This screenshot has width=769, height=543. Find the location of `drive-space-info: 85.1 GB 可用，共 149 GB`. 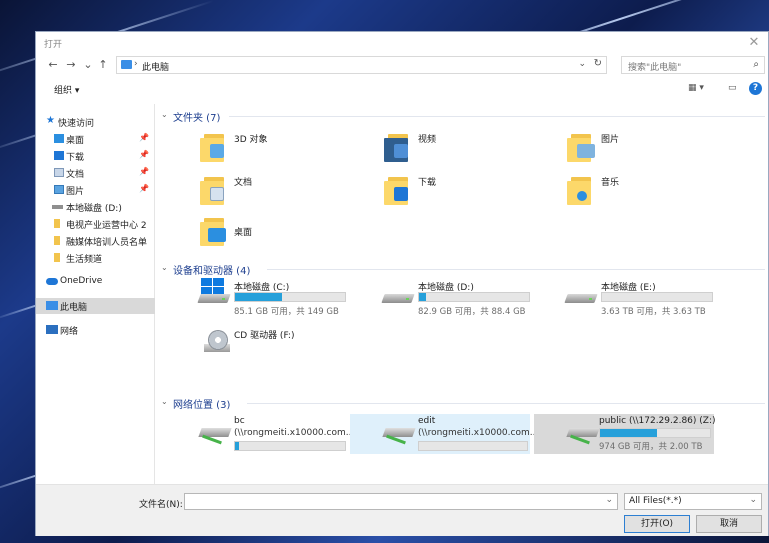

drive-space-info: 85.1 GB 可用，共 149 GB is located at coordinates (286, 312).